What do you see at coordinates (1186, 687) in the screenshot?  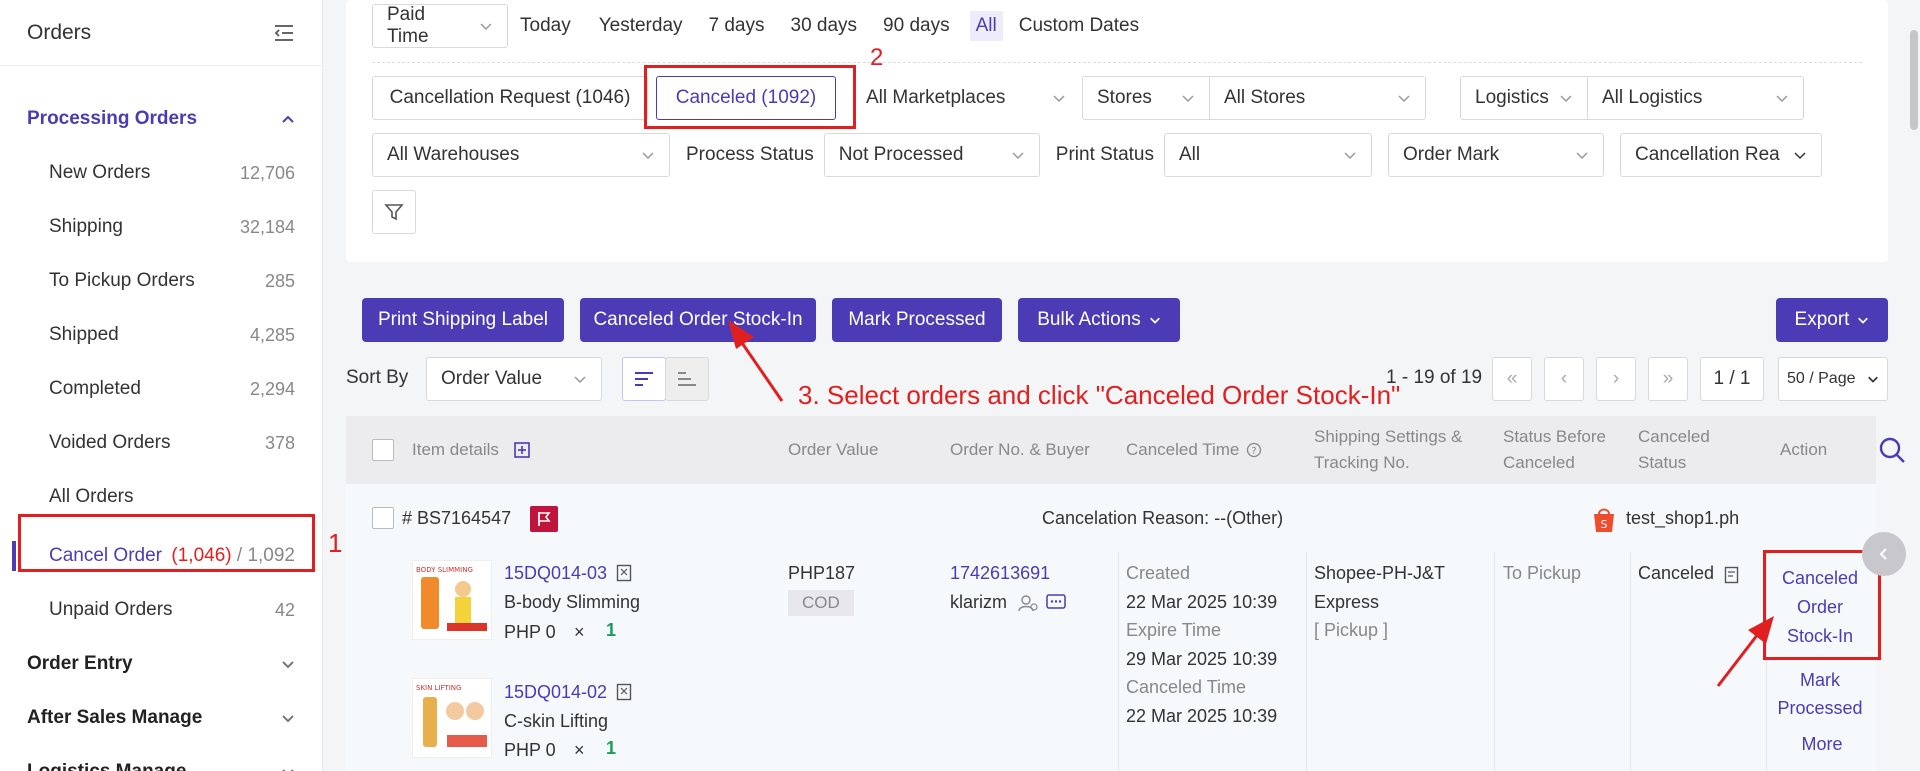 I see `canceled-time-label: Canceled Time` at bounding box center [1186, 687].